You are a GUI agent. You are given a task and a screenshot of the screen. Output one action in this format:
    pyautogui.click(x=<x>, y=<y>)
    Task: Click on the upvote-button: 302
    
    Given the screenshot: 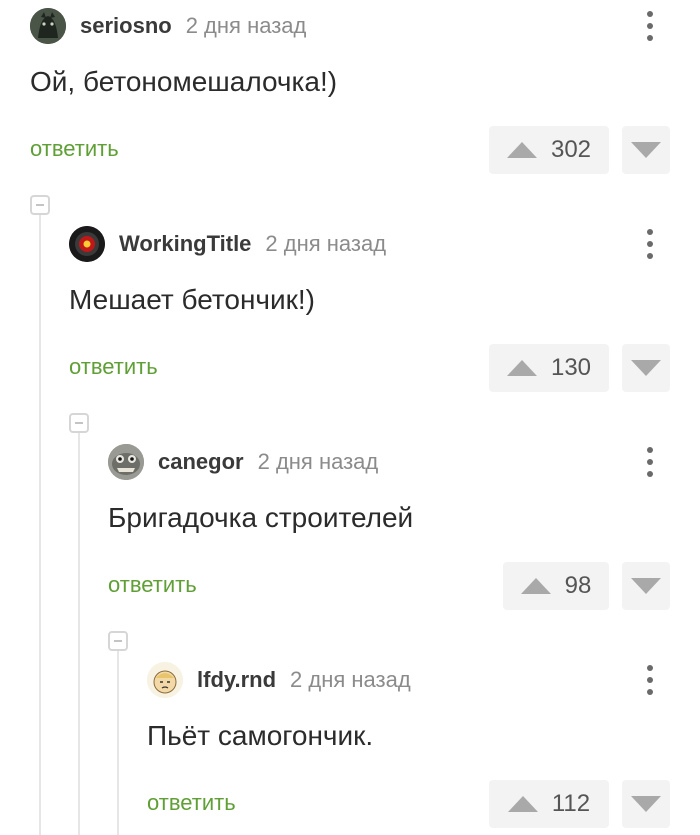 What is the action you would take?
    pyautogui.click(x=549, y=150)
    